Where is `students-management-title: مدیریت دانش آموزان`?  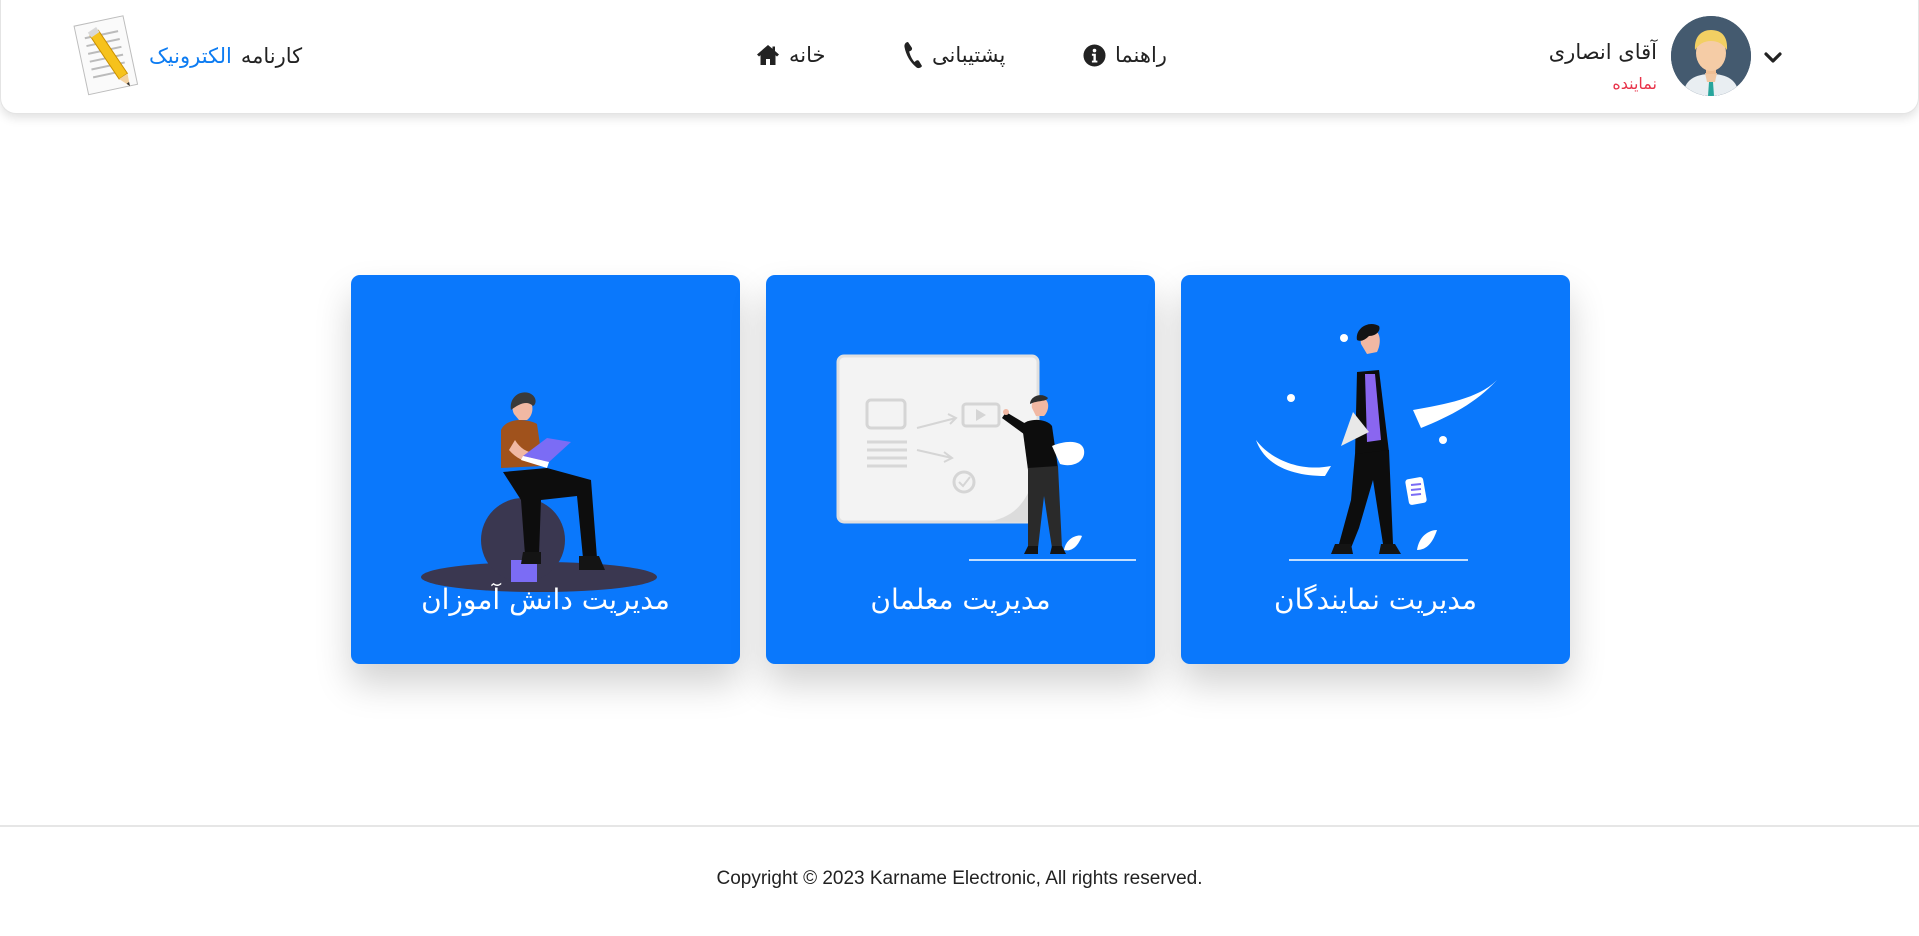
students-management-title: مدیریت دانش آموزان is located at coordinates (545, 599).